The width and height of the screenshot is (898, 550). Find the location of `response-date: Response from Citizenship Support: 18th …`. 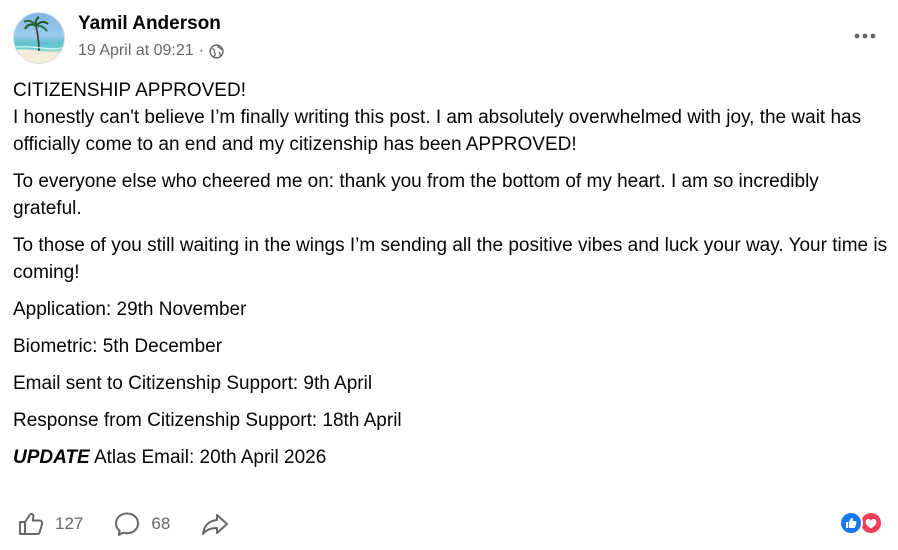

response-date: Response from Citizenship Support: 18th … is located at coordinates (207, 420).